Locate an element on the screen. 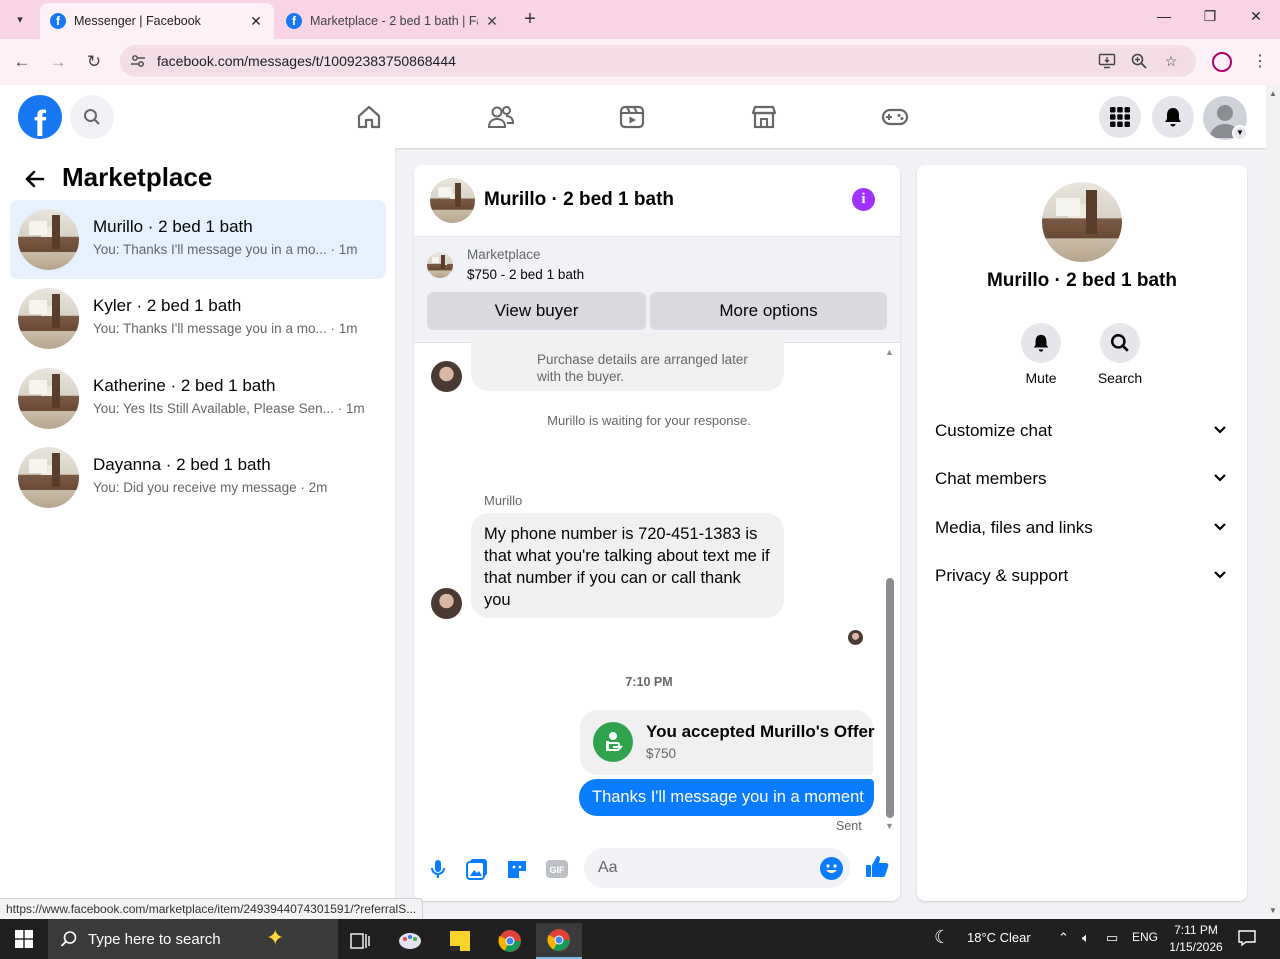 The width and height of the screenshot is (1280, 959). microphone-icon is located at coordinates (438, 869).